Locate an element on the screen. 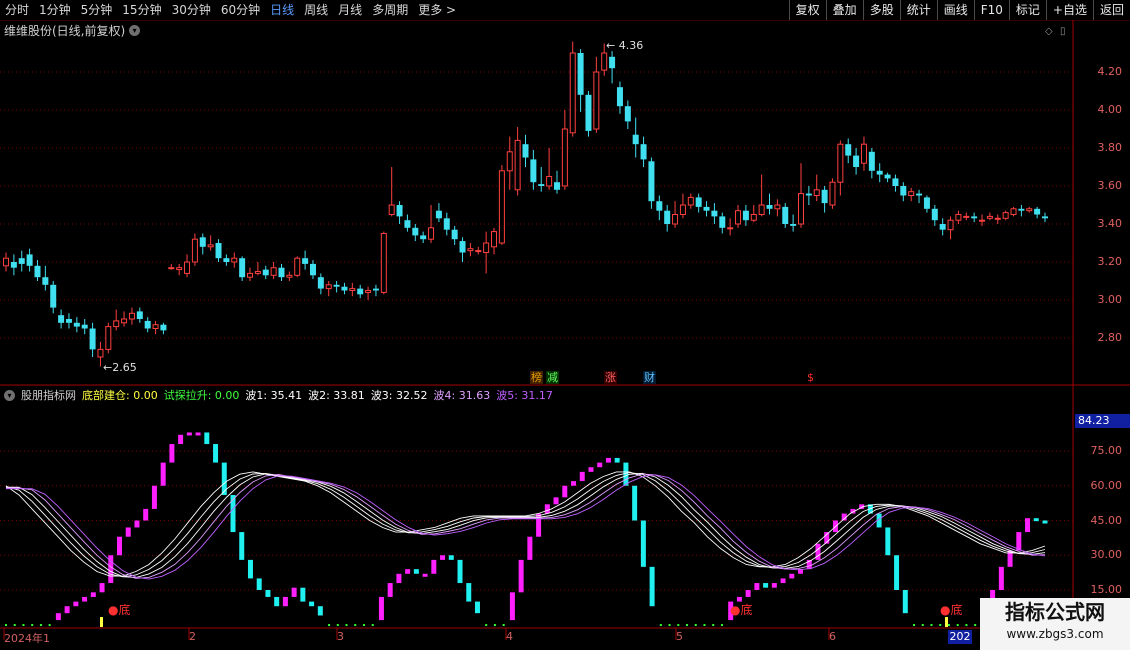  diamond-icon: ◇ is located at coordinates (1049, 31).